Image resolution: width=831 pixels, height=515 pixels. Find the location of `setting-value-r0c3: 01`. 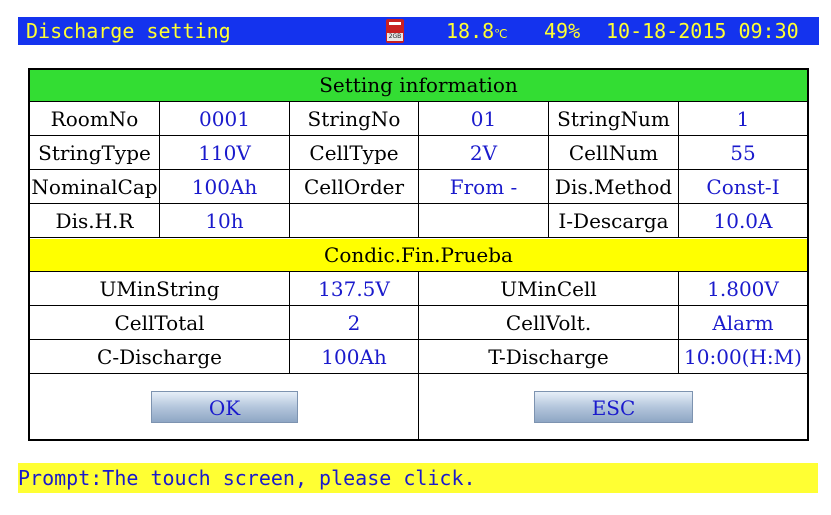

setting-value-r0c3: 01 is located at coordinates (484, 119).